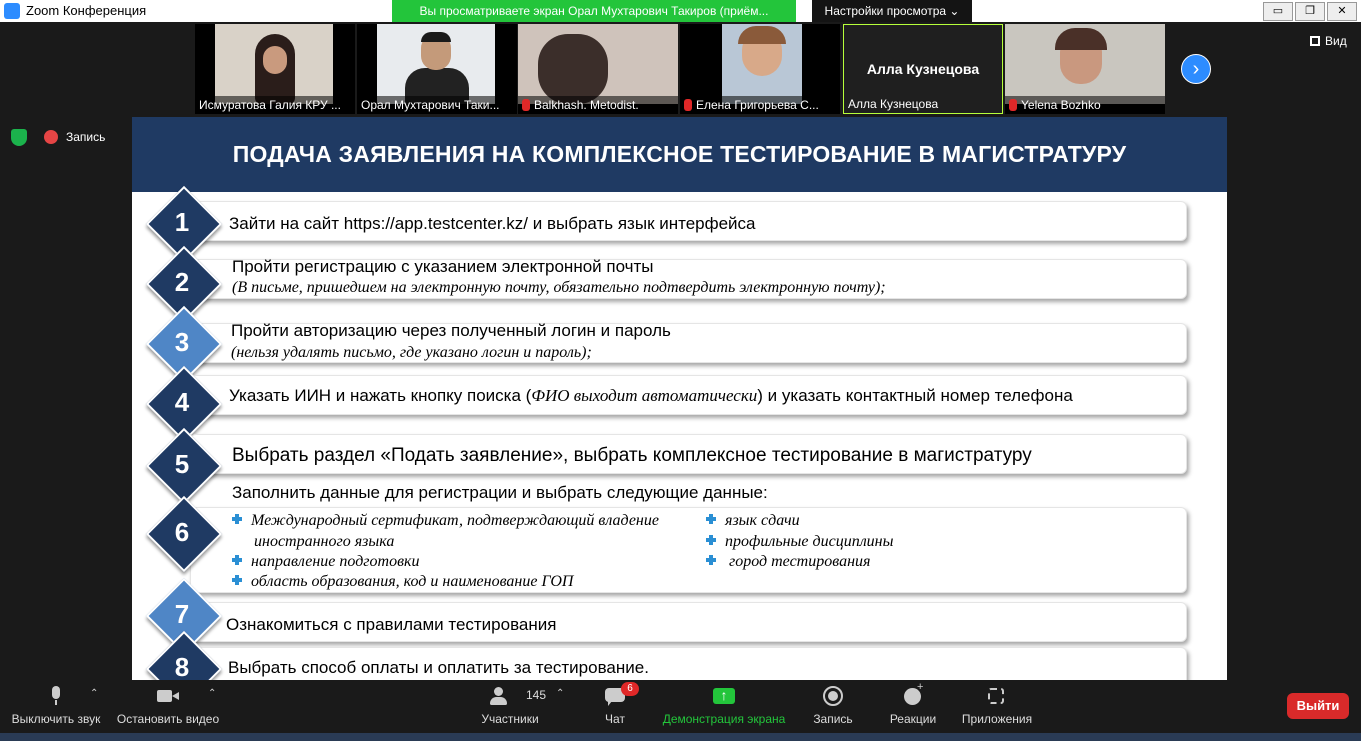 The image size is (1361, 741). Describe the element at coordinates (182, 282) in the screenshot. I see `step-number: 2` at that location.